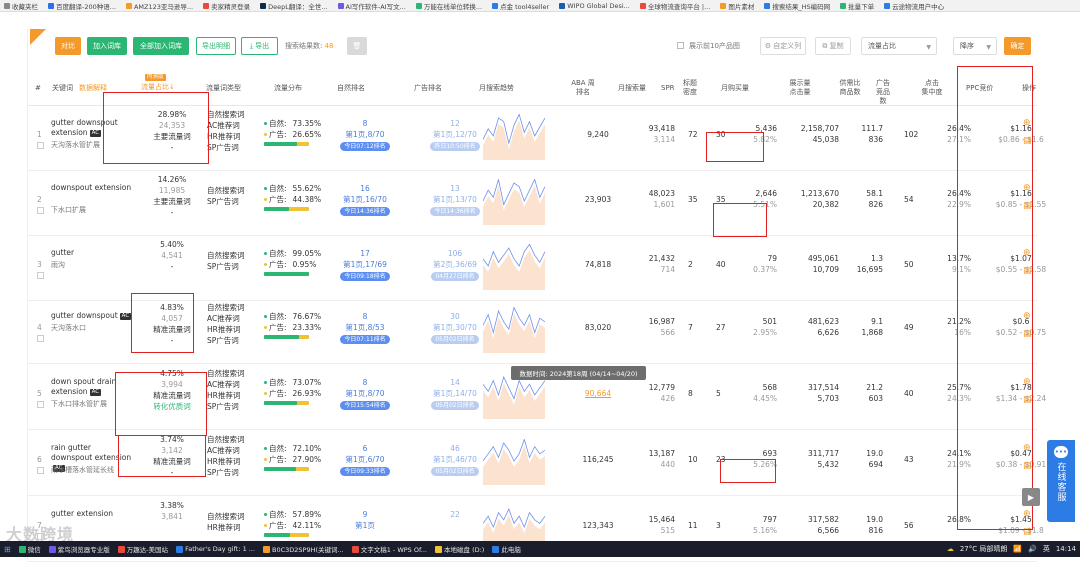 The height and width of the screenshot is (562, 1080). I want to click on keyword-text: gutter downspout extension, so click(84, 127).